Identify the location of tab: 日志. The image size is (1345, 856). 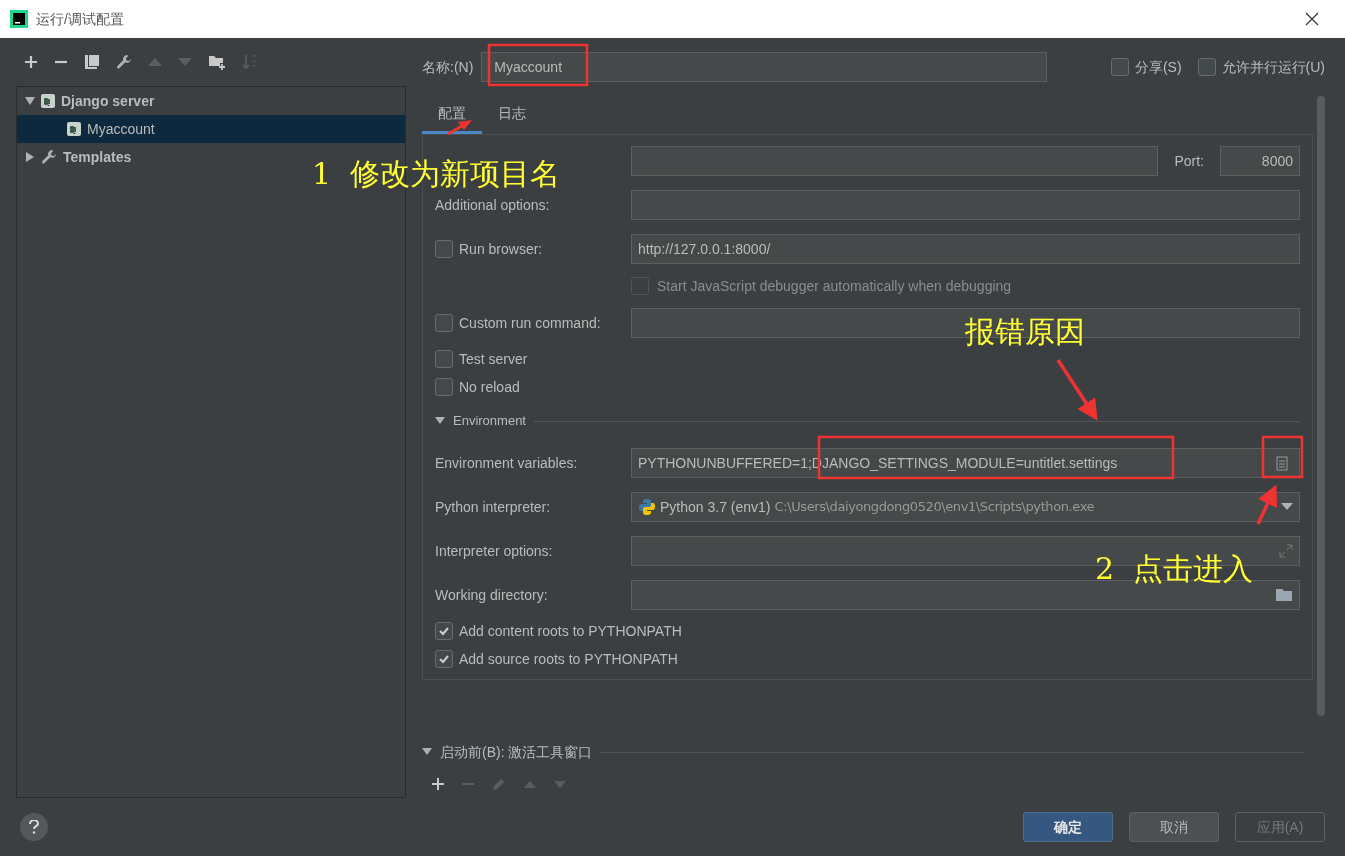
(512, 115).